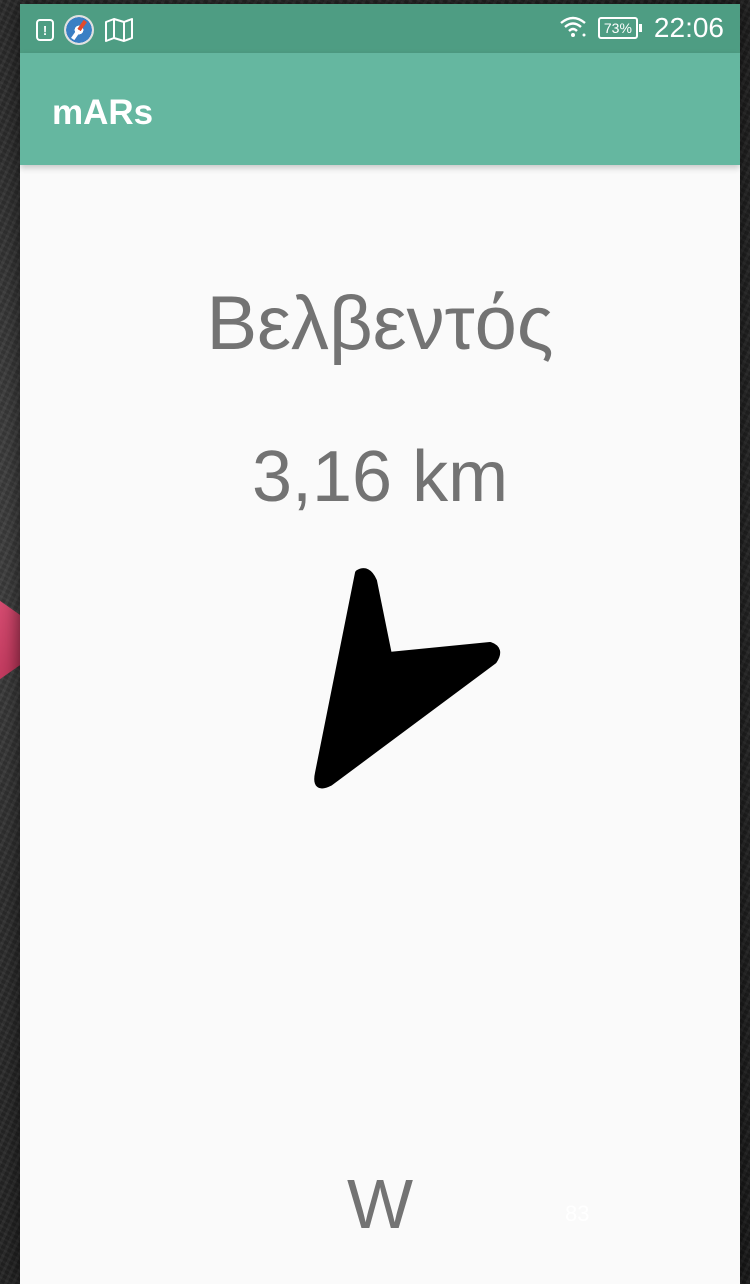 Image resolution: width=750 pixels, height=1284 pixels. I want to click on navigation-arrow-icon, so click(407, 678).